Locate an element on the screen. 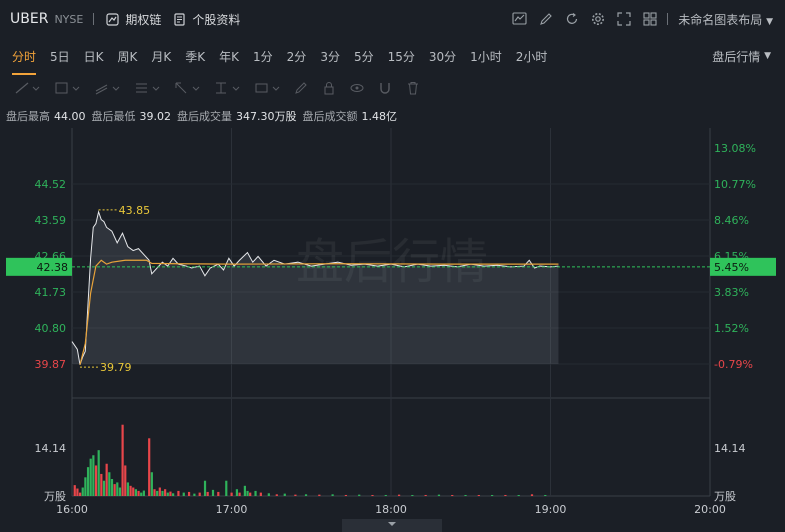 The image size is (785, 532). lock-icon is located at coordinates (329, 88).